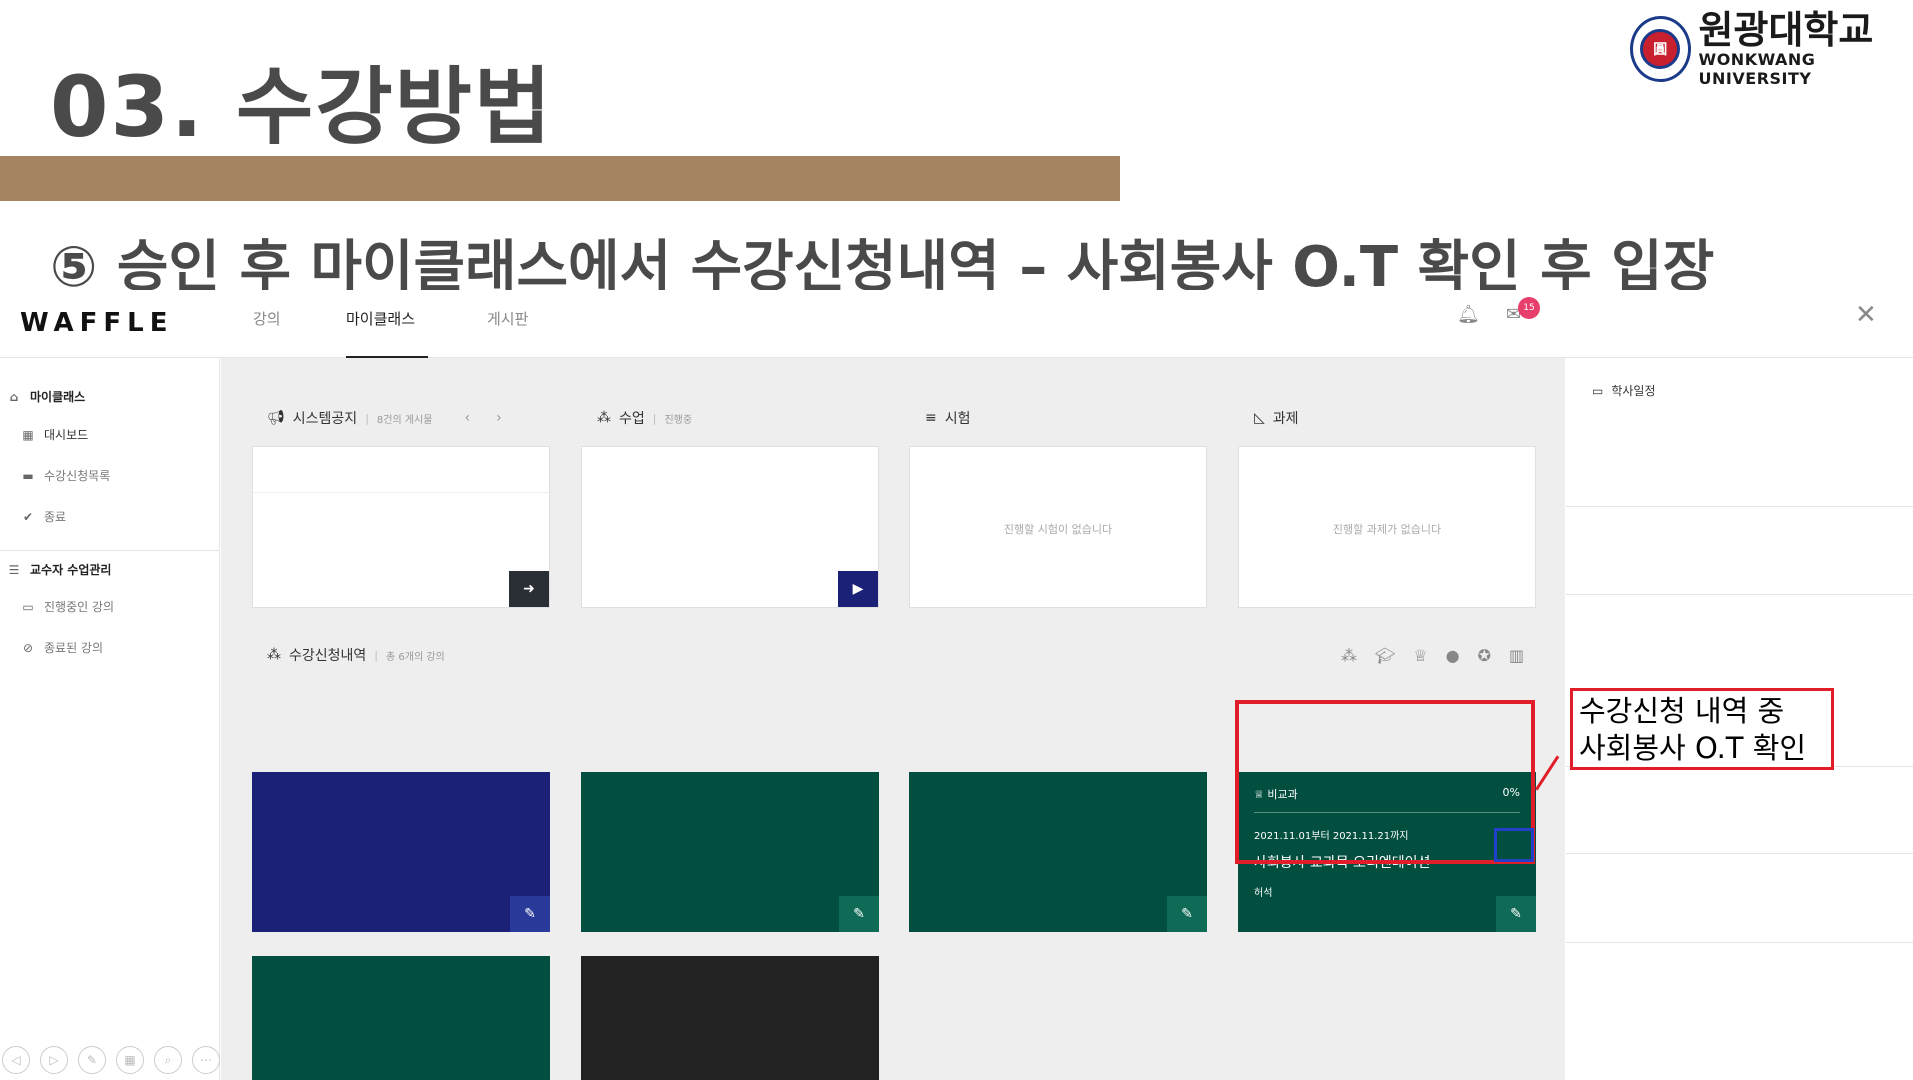 The width and height of the screenshot is (1913, 1080). Describe the element at coordinates (1514, 845) in the screenshot. I see `enter-button-highlight` at that location.